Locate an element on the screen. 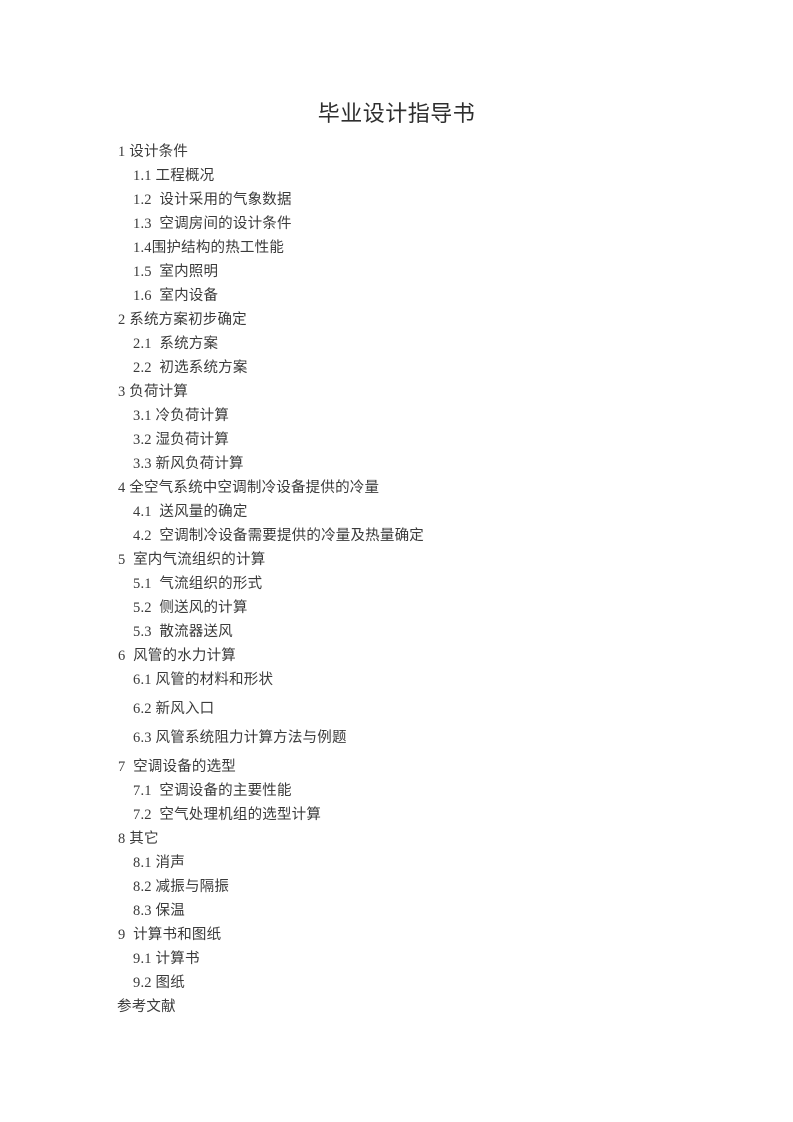 The height and width of the screenshot is (1122, 793). toc-entry: 5.3 散流器送风 is located at coordinates (396, 632).